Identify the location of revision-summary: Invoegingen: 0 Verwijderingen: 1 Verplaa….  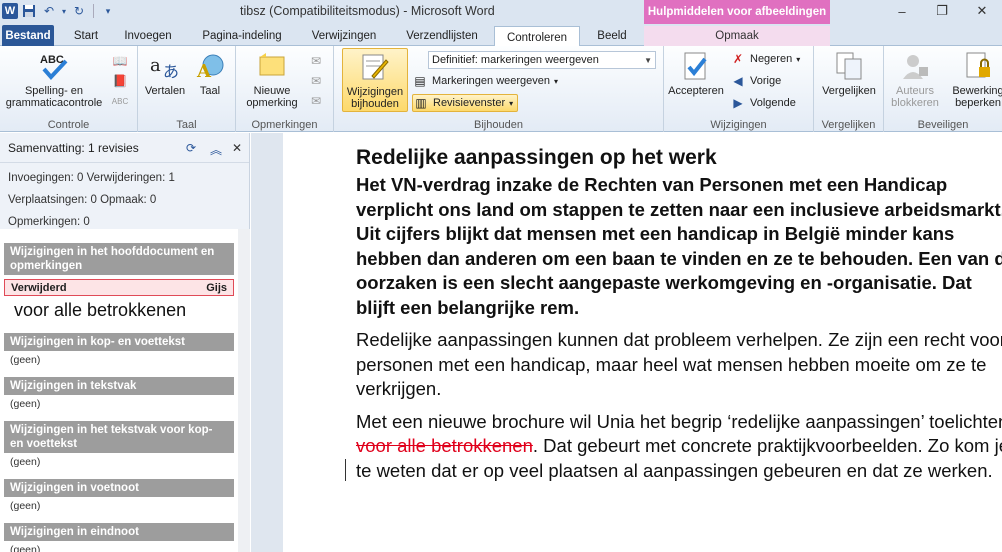
(124, 196).